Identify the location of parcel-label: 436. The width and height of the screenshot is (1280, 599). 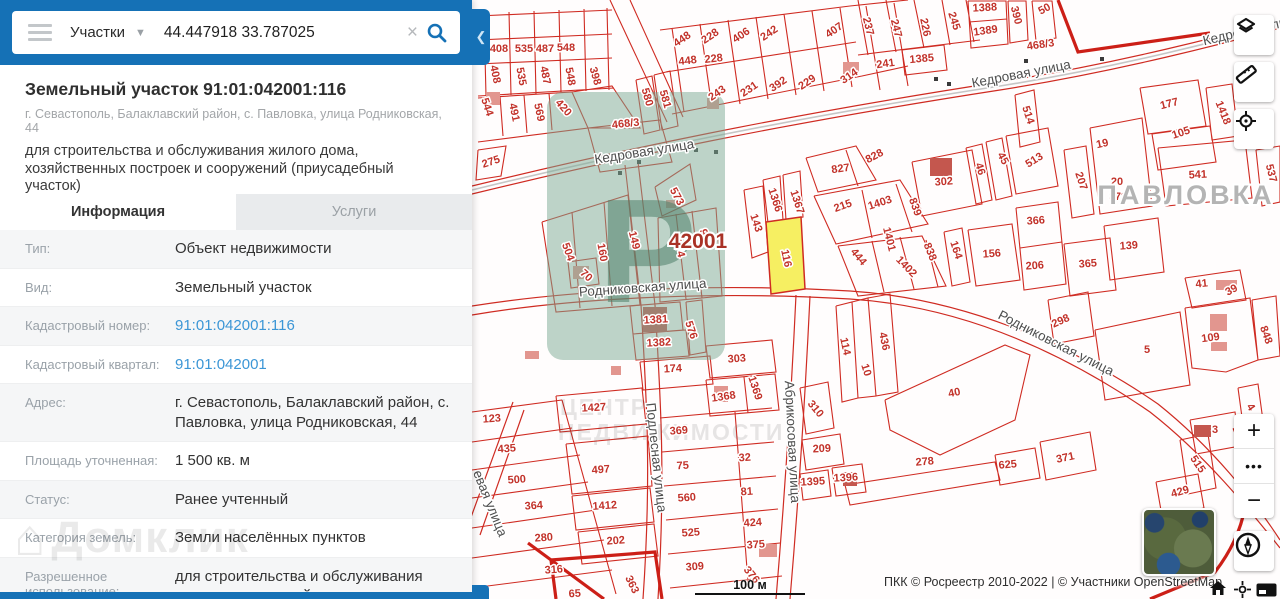
(884, 341).